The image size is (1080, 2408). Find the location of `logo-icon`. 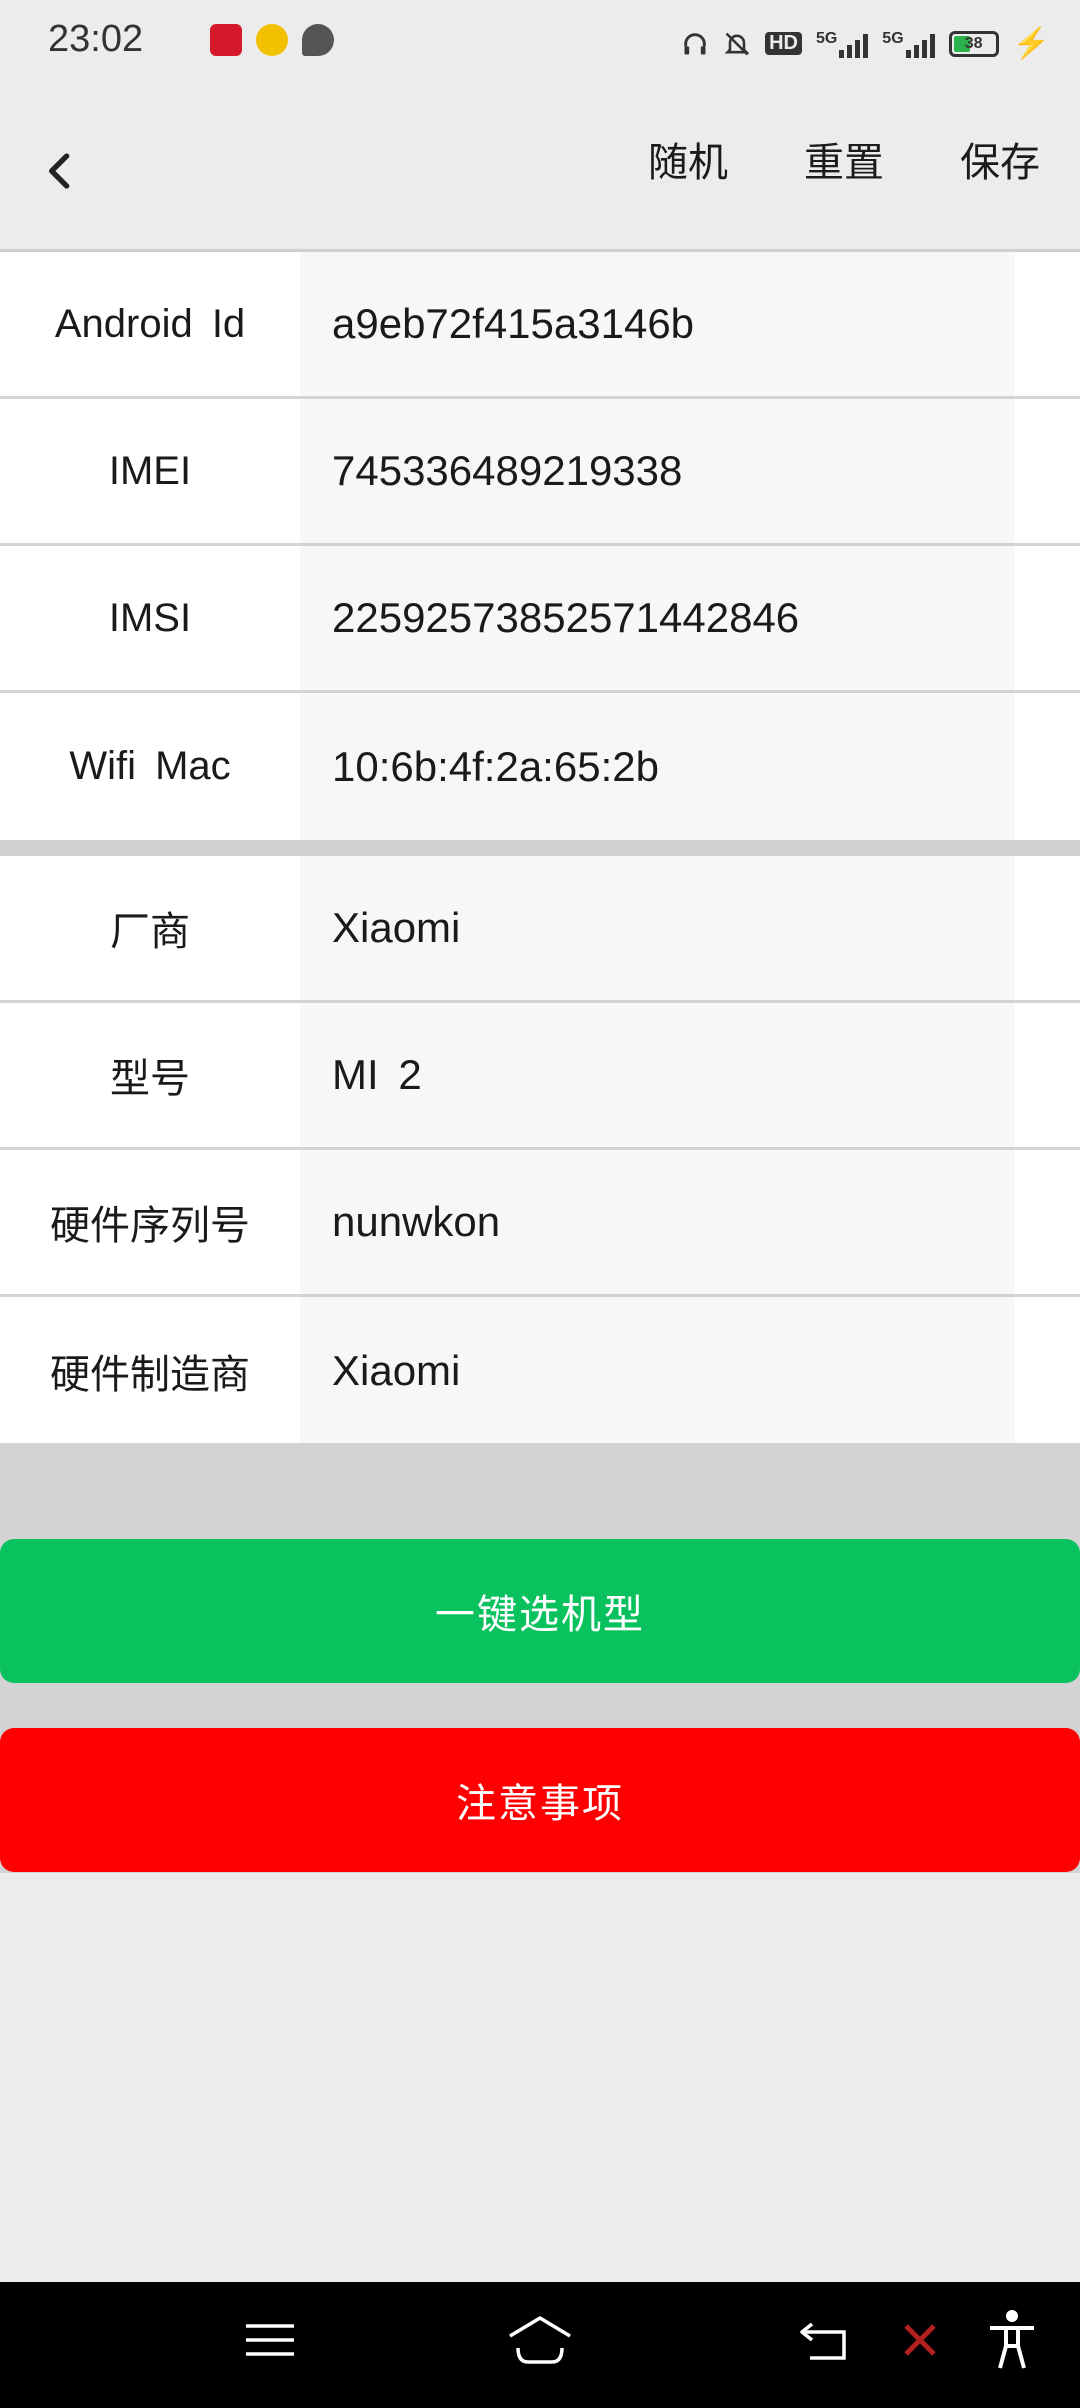

logo-icon is located at coordinates (920, 2340).